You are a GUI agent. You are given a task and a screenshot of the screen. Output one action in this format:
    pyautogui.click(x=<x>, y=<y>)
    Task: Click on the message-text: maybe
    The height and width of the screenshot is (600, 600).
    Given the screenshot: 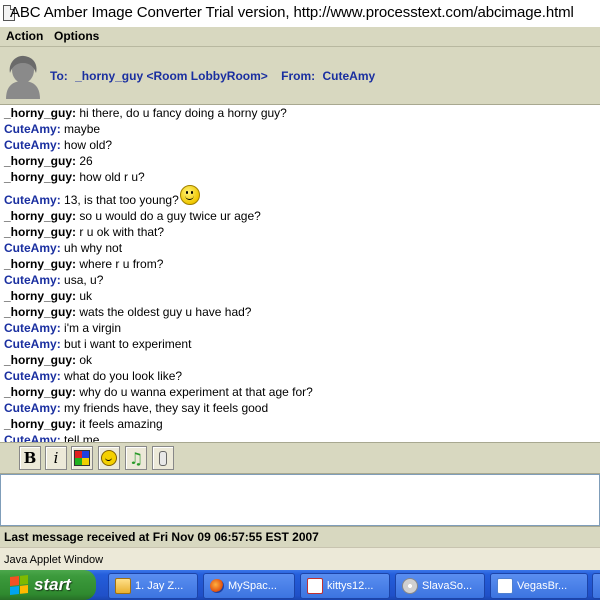 What is the action you would take?
    pyautogui.click(x=82, y=129)
    